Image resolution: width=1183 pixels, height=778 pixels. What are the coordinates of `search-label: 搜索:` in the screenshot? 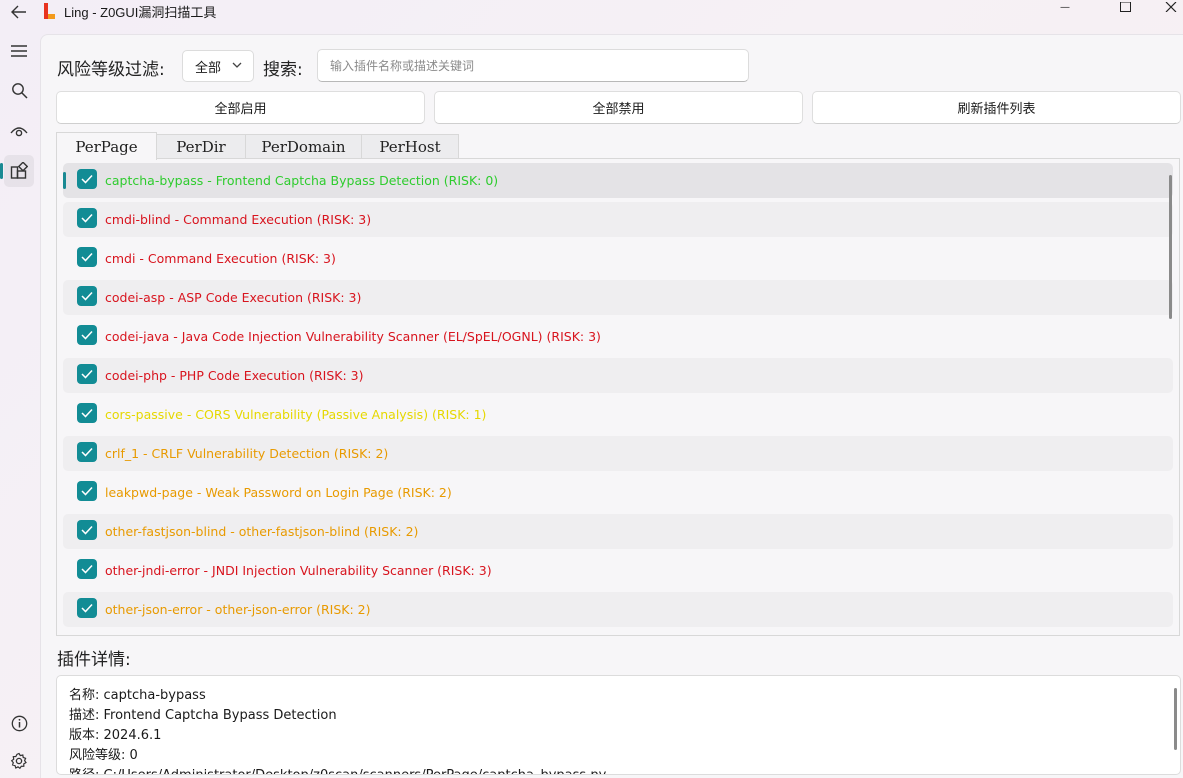 It's located at (283, 70).